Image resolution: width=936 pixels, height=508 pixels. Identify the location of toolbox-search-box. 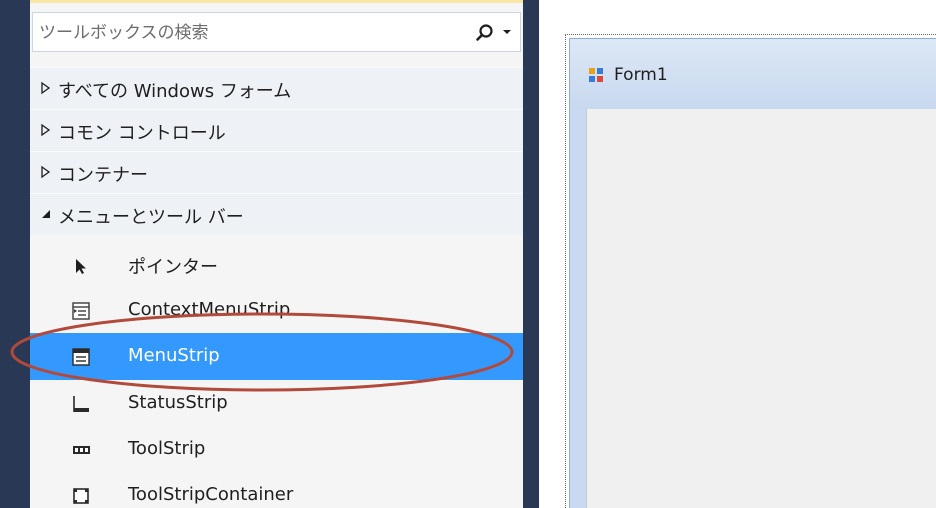
(276, 32).